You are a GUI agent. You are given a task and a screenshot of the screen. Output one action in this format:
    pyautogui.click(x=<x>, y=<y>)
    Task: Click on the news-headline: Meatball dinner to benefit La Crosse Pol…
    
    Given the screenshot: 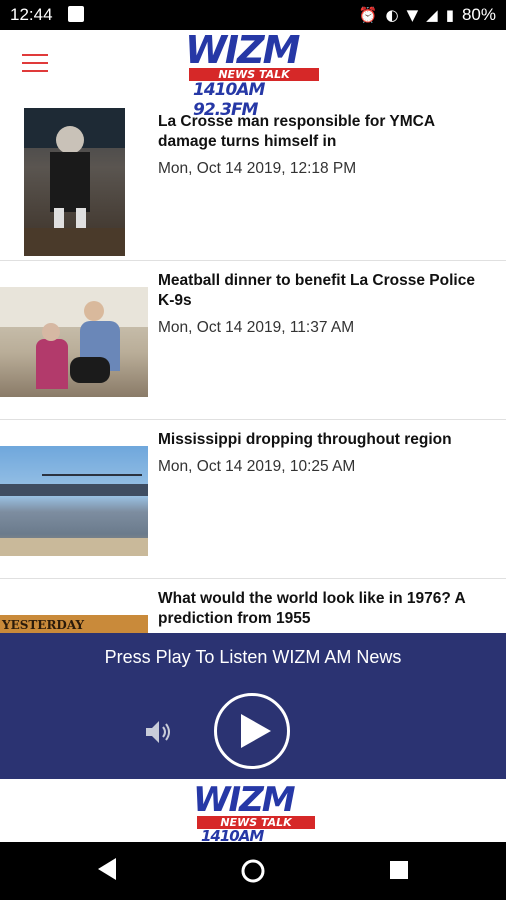 What is the action you would take?
    pyautogui.click(x=325, y=291)
    